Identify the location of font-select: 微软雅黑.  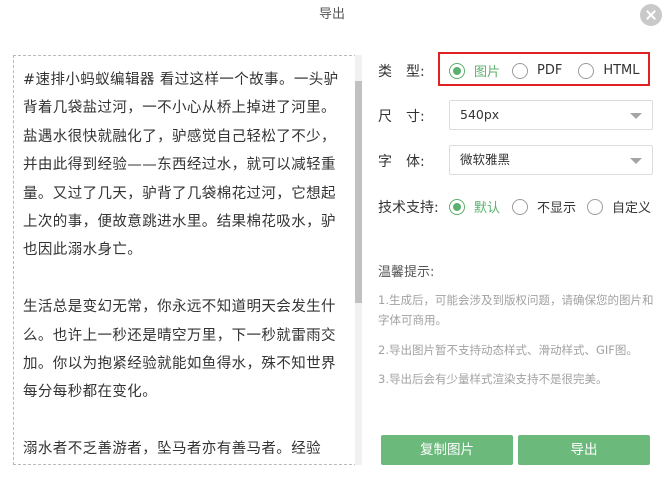
(551, 160).